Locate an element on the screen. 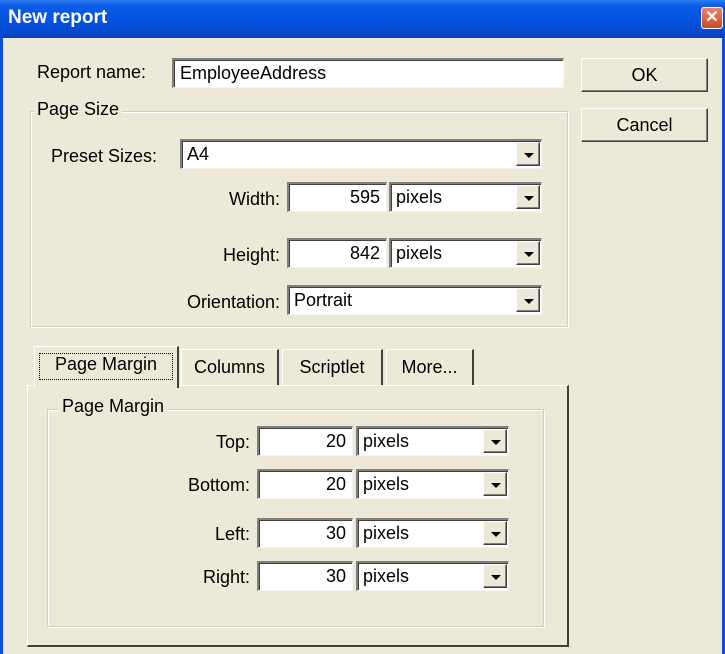 This screenshot has width=725, height=654. ok-button: OK is located at coordinates (644, 75).